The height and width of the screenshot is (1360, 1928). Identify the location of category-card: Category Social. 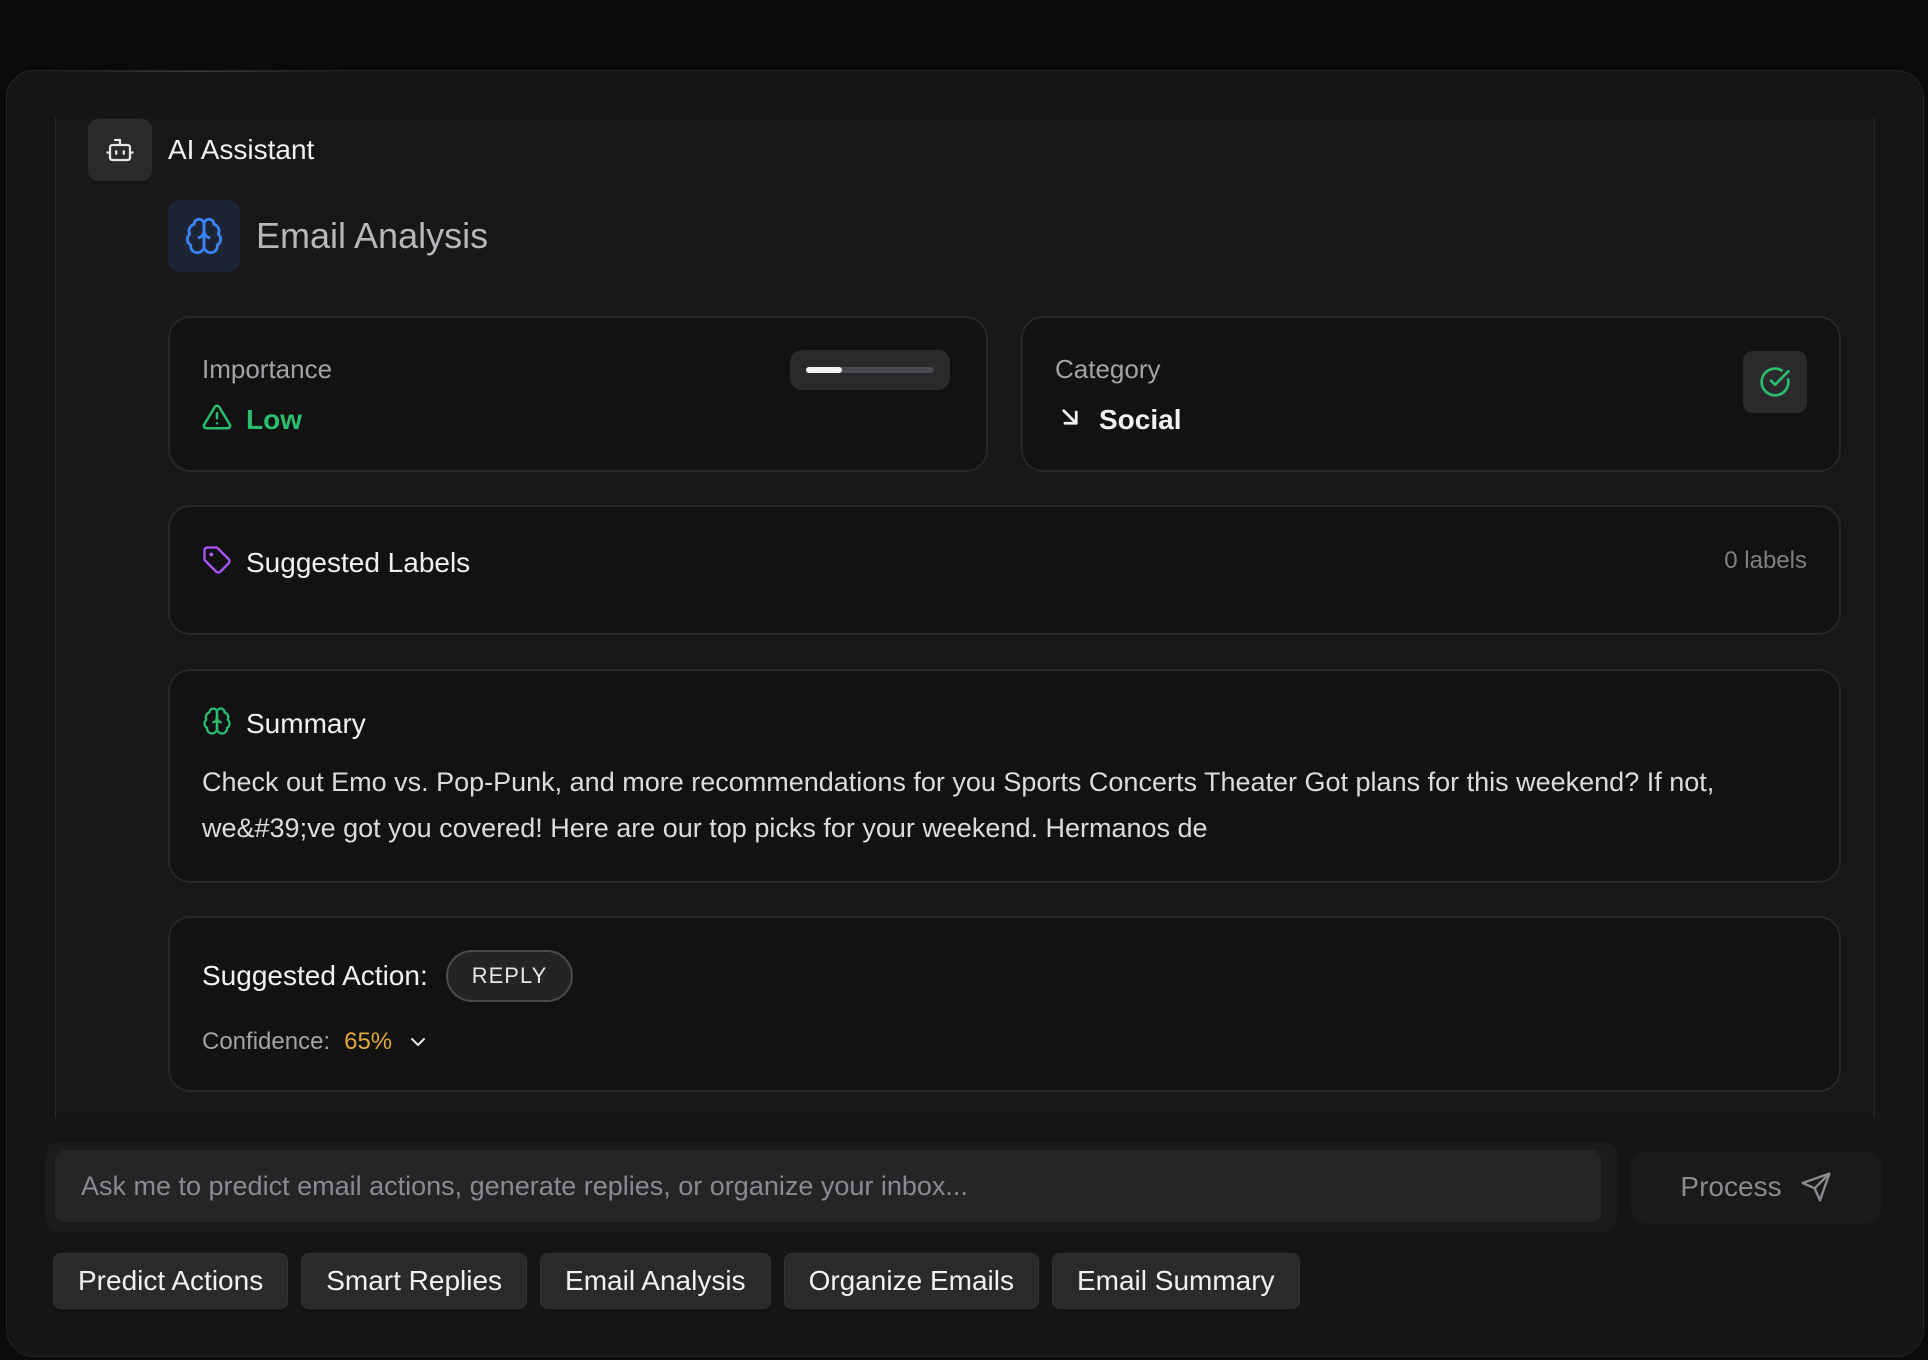
(1431, 394).